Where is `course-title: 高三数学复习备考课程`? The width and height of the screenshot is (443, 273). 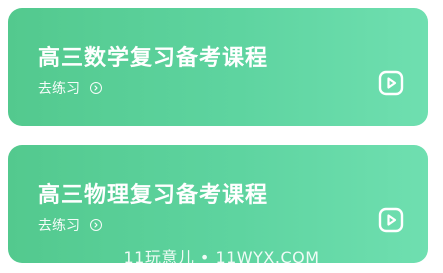
course-title: 高三数学复习备考课程 is located at coordinates (153, 58).